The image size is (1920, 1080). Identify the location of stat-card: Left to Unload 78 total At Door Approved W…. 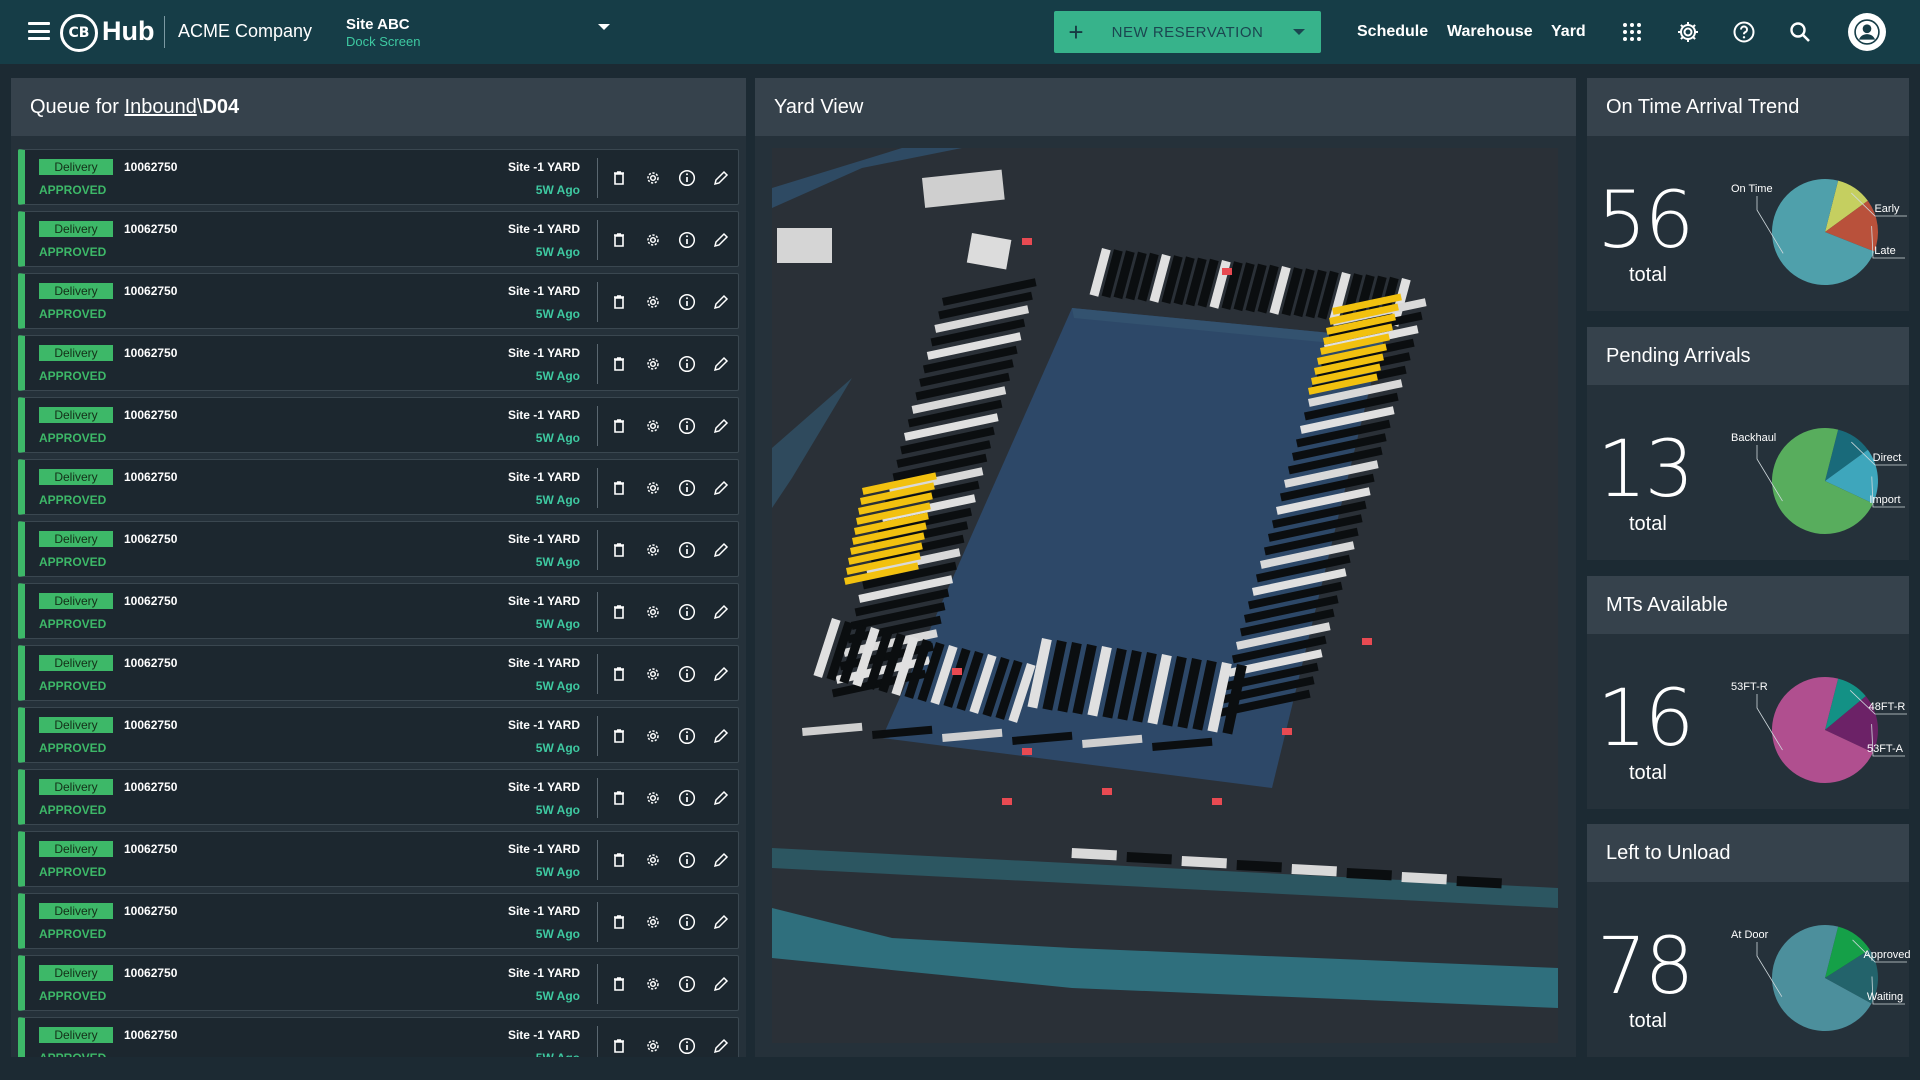
(1749, 940).